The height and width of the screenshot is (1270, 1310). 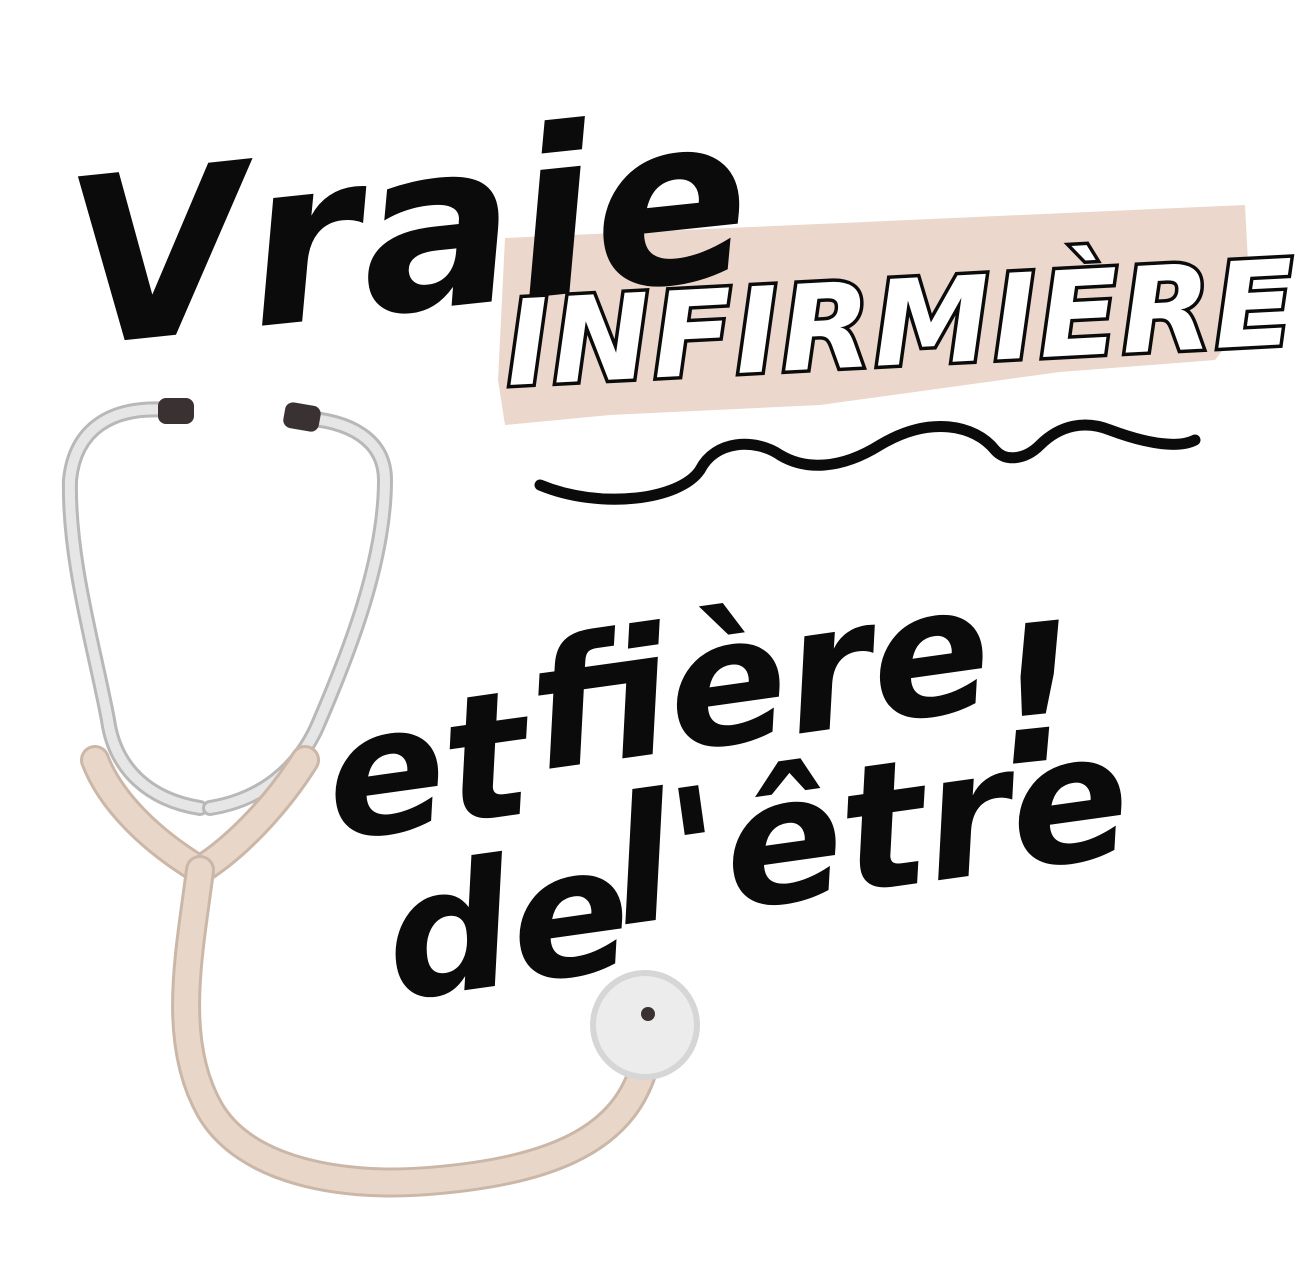 I want to click on squiggle-line, so click(x=867, y=462).